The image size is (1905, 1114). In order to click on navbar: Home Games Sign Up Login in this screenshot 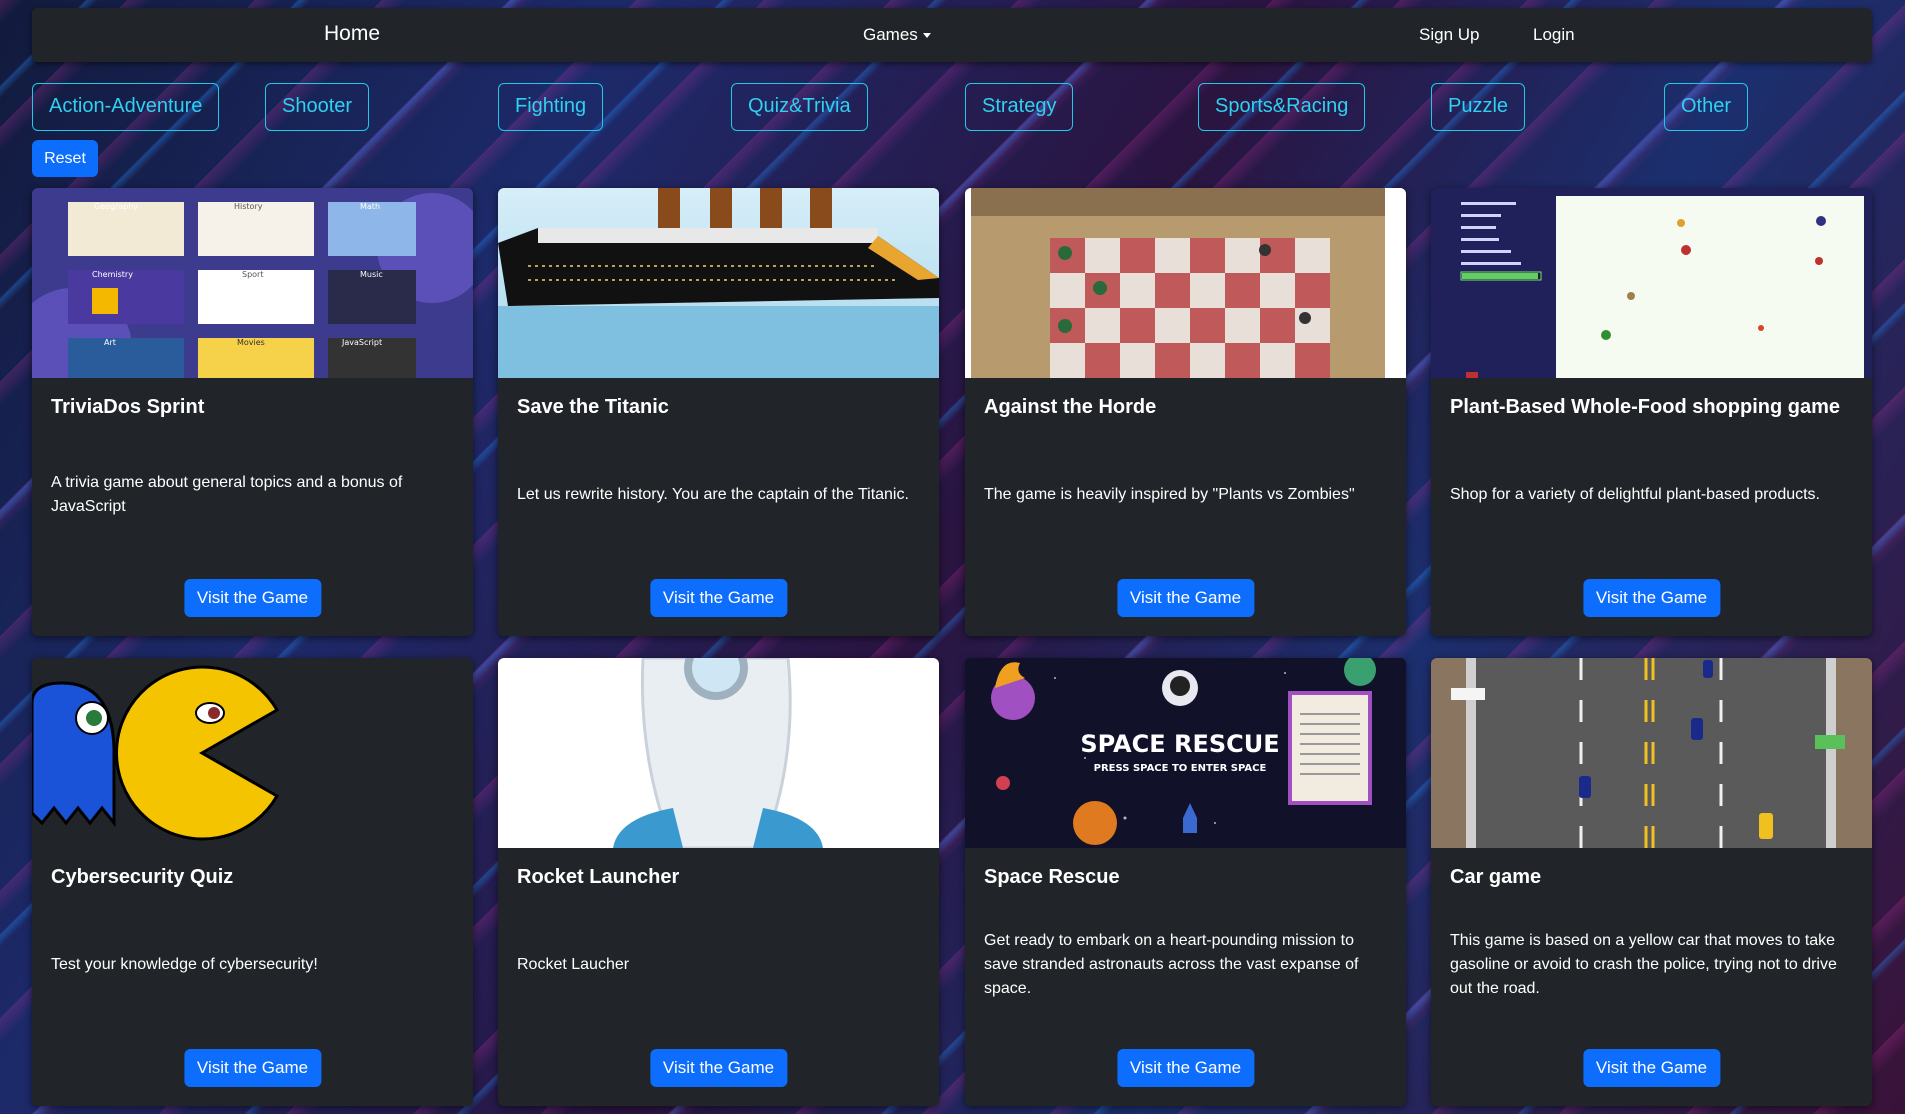, I will do `click(952, 35)`.